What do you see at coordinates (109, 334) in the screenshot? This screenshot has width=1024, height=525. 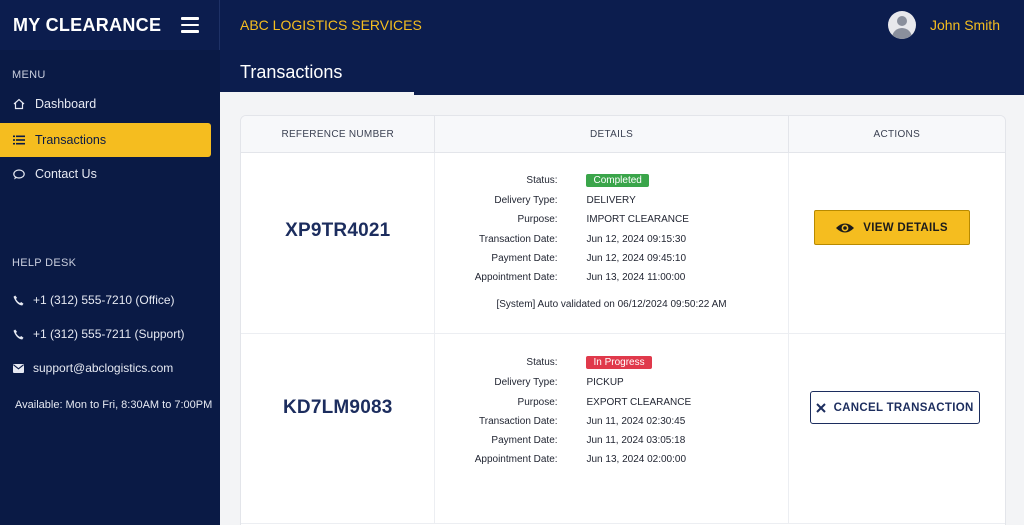 I see `help-item-label: +1 (312) 555-7211 (Support)` at bounding box center [109, 334].